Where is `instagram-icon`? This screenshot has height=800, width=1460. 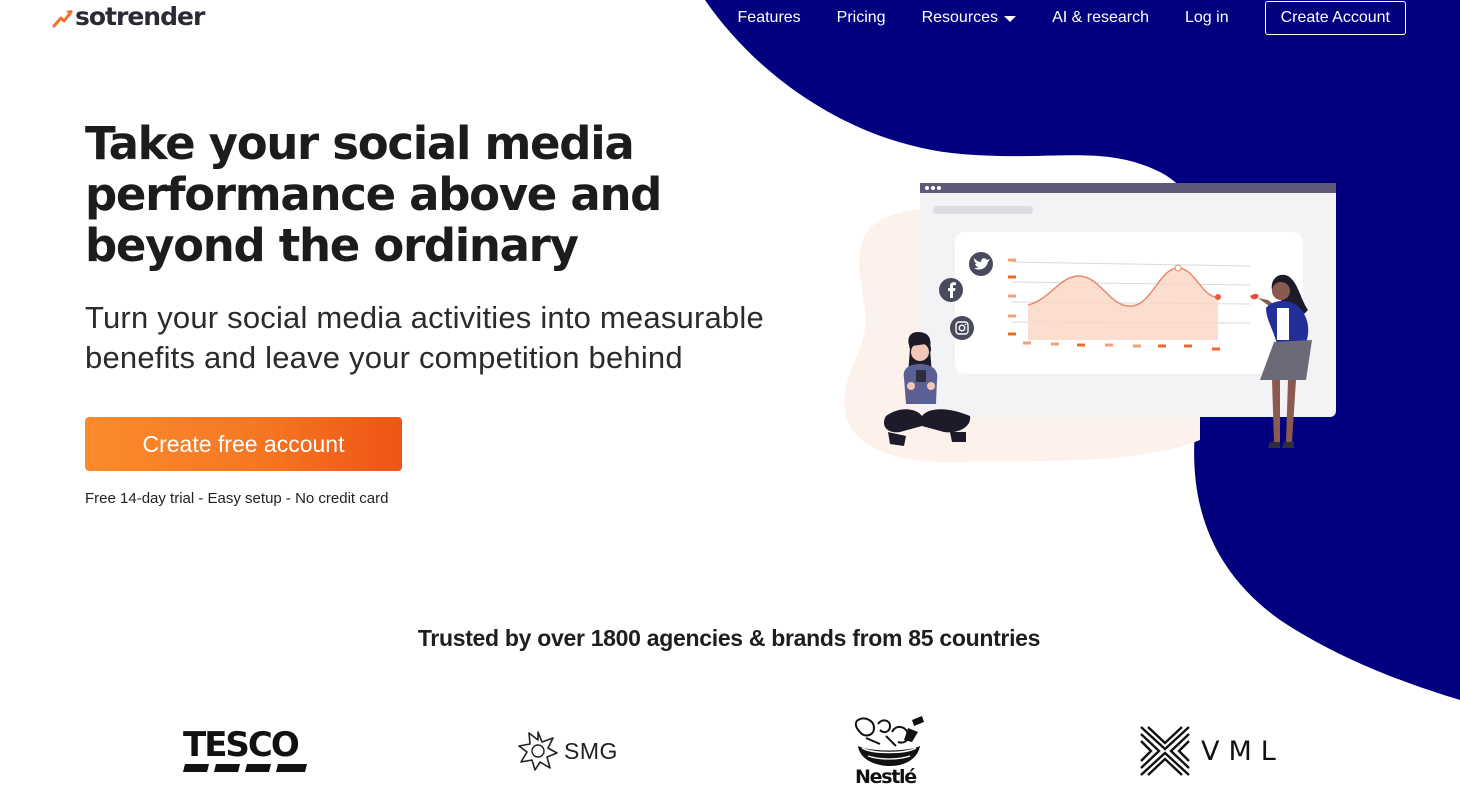
instagram-icon is located at coordinates (962, 328).